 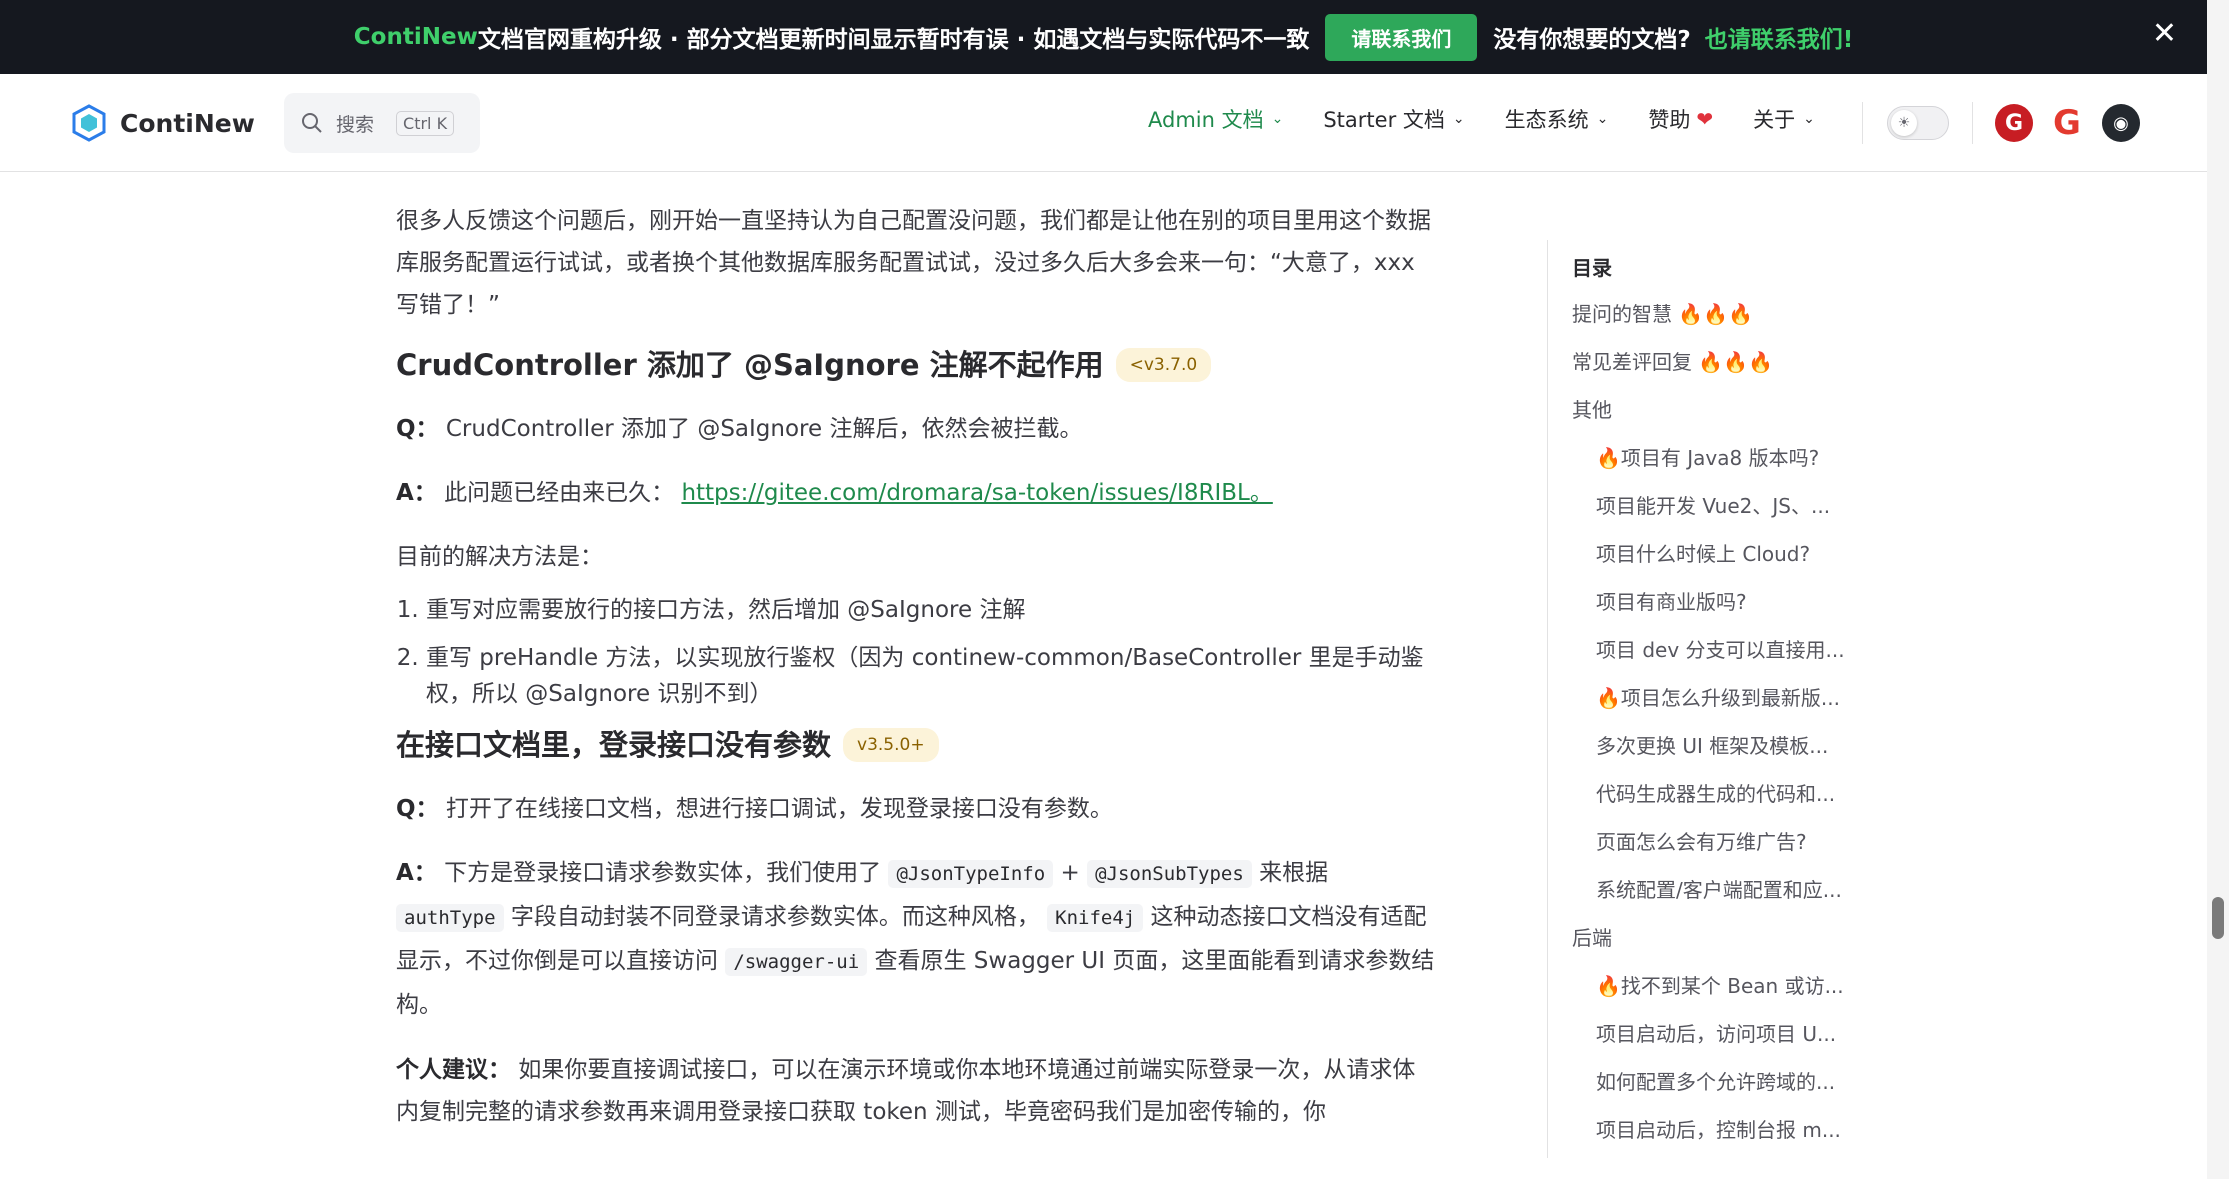 What do you see at coordinates (971, 874) in the screenshot?
I see `inline-code: @JsonTypeInfo` at bounding box center [971, 874].